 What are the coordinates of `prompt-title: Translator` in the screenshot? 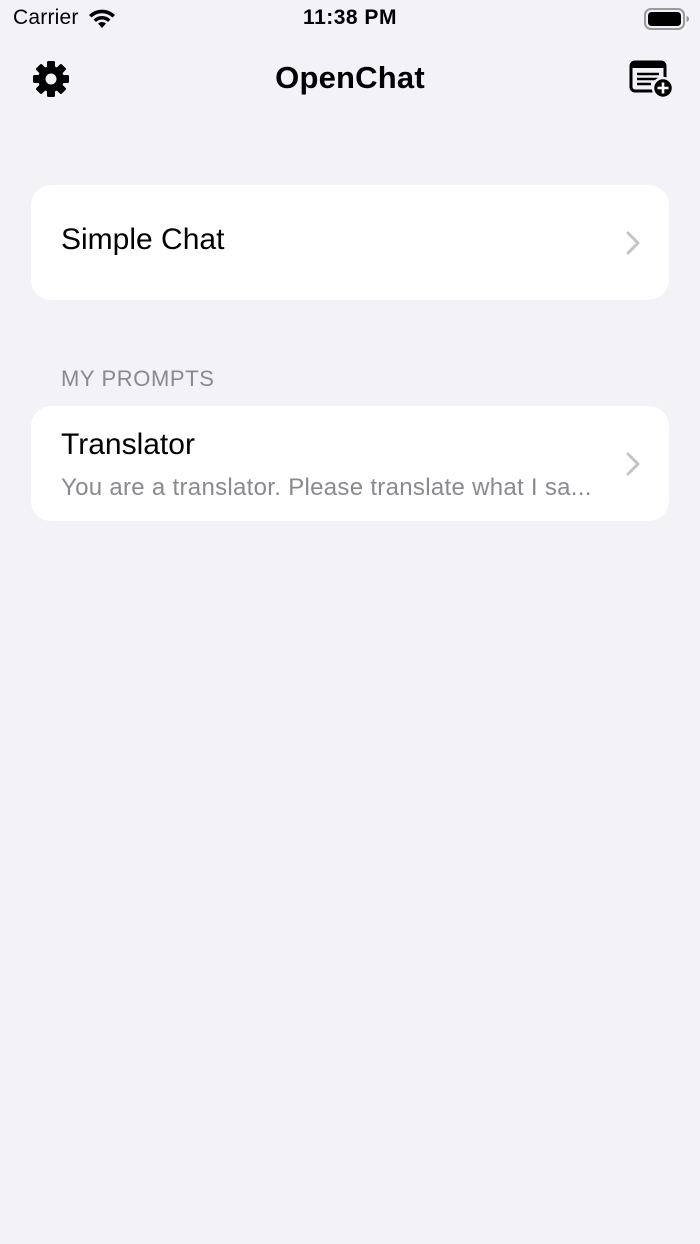 It's located at (128, 444).